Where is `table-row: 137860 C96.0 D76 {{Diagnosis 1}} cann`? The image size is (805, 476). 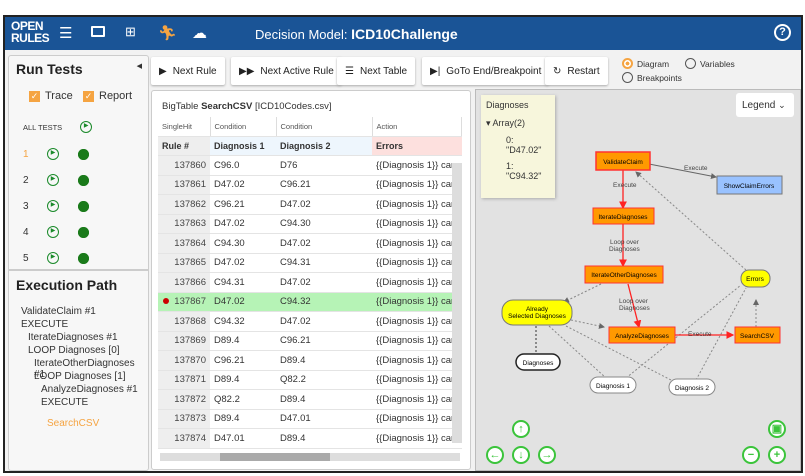 table-row: 137860 C96.0 D76 {{Diagnosis 1}} cann is located at coordinates (310, 165).